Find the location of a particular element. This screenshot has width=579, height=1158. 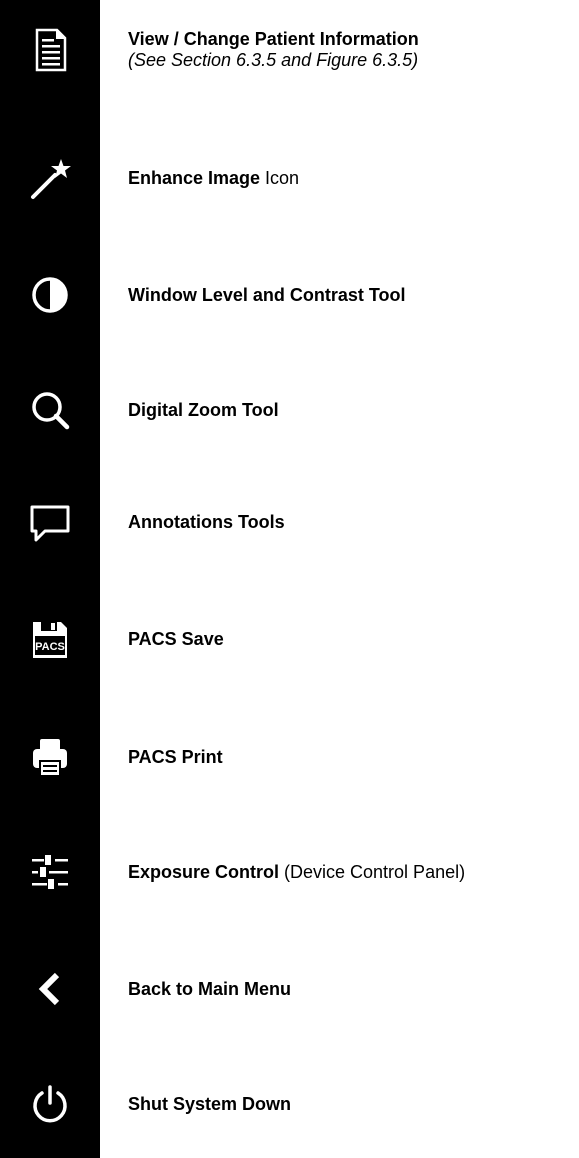

legend-label: Window Level and Contrast Tool is located at coordinates (348, 295).